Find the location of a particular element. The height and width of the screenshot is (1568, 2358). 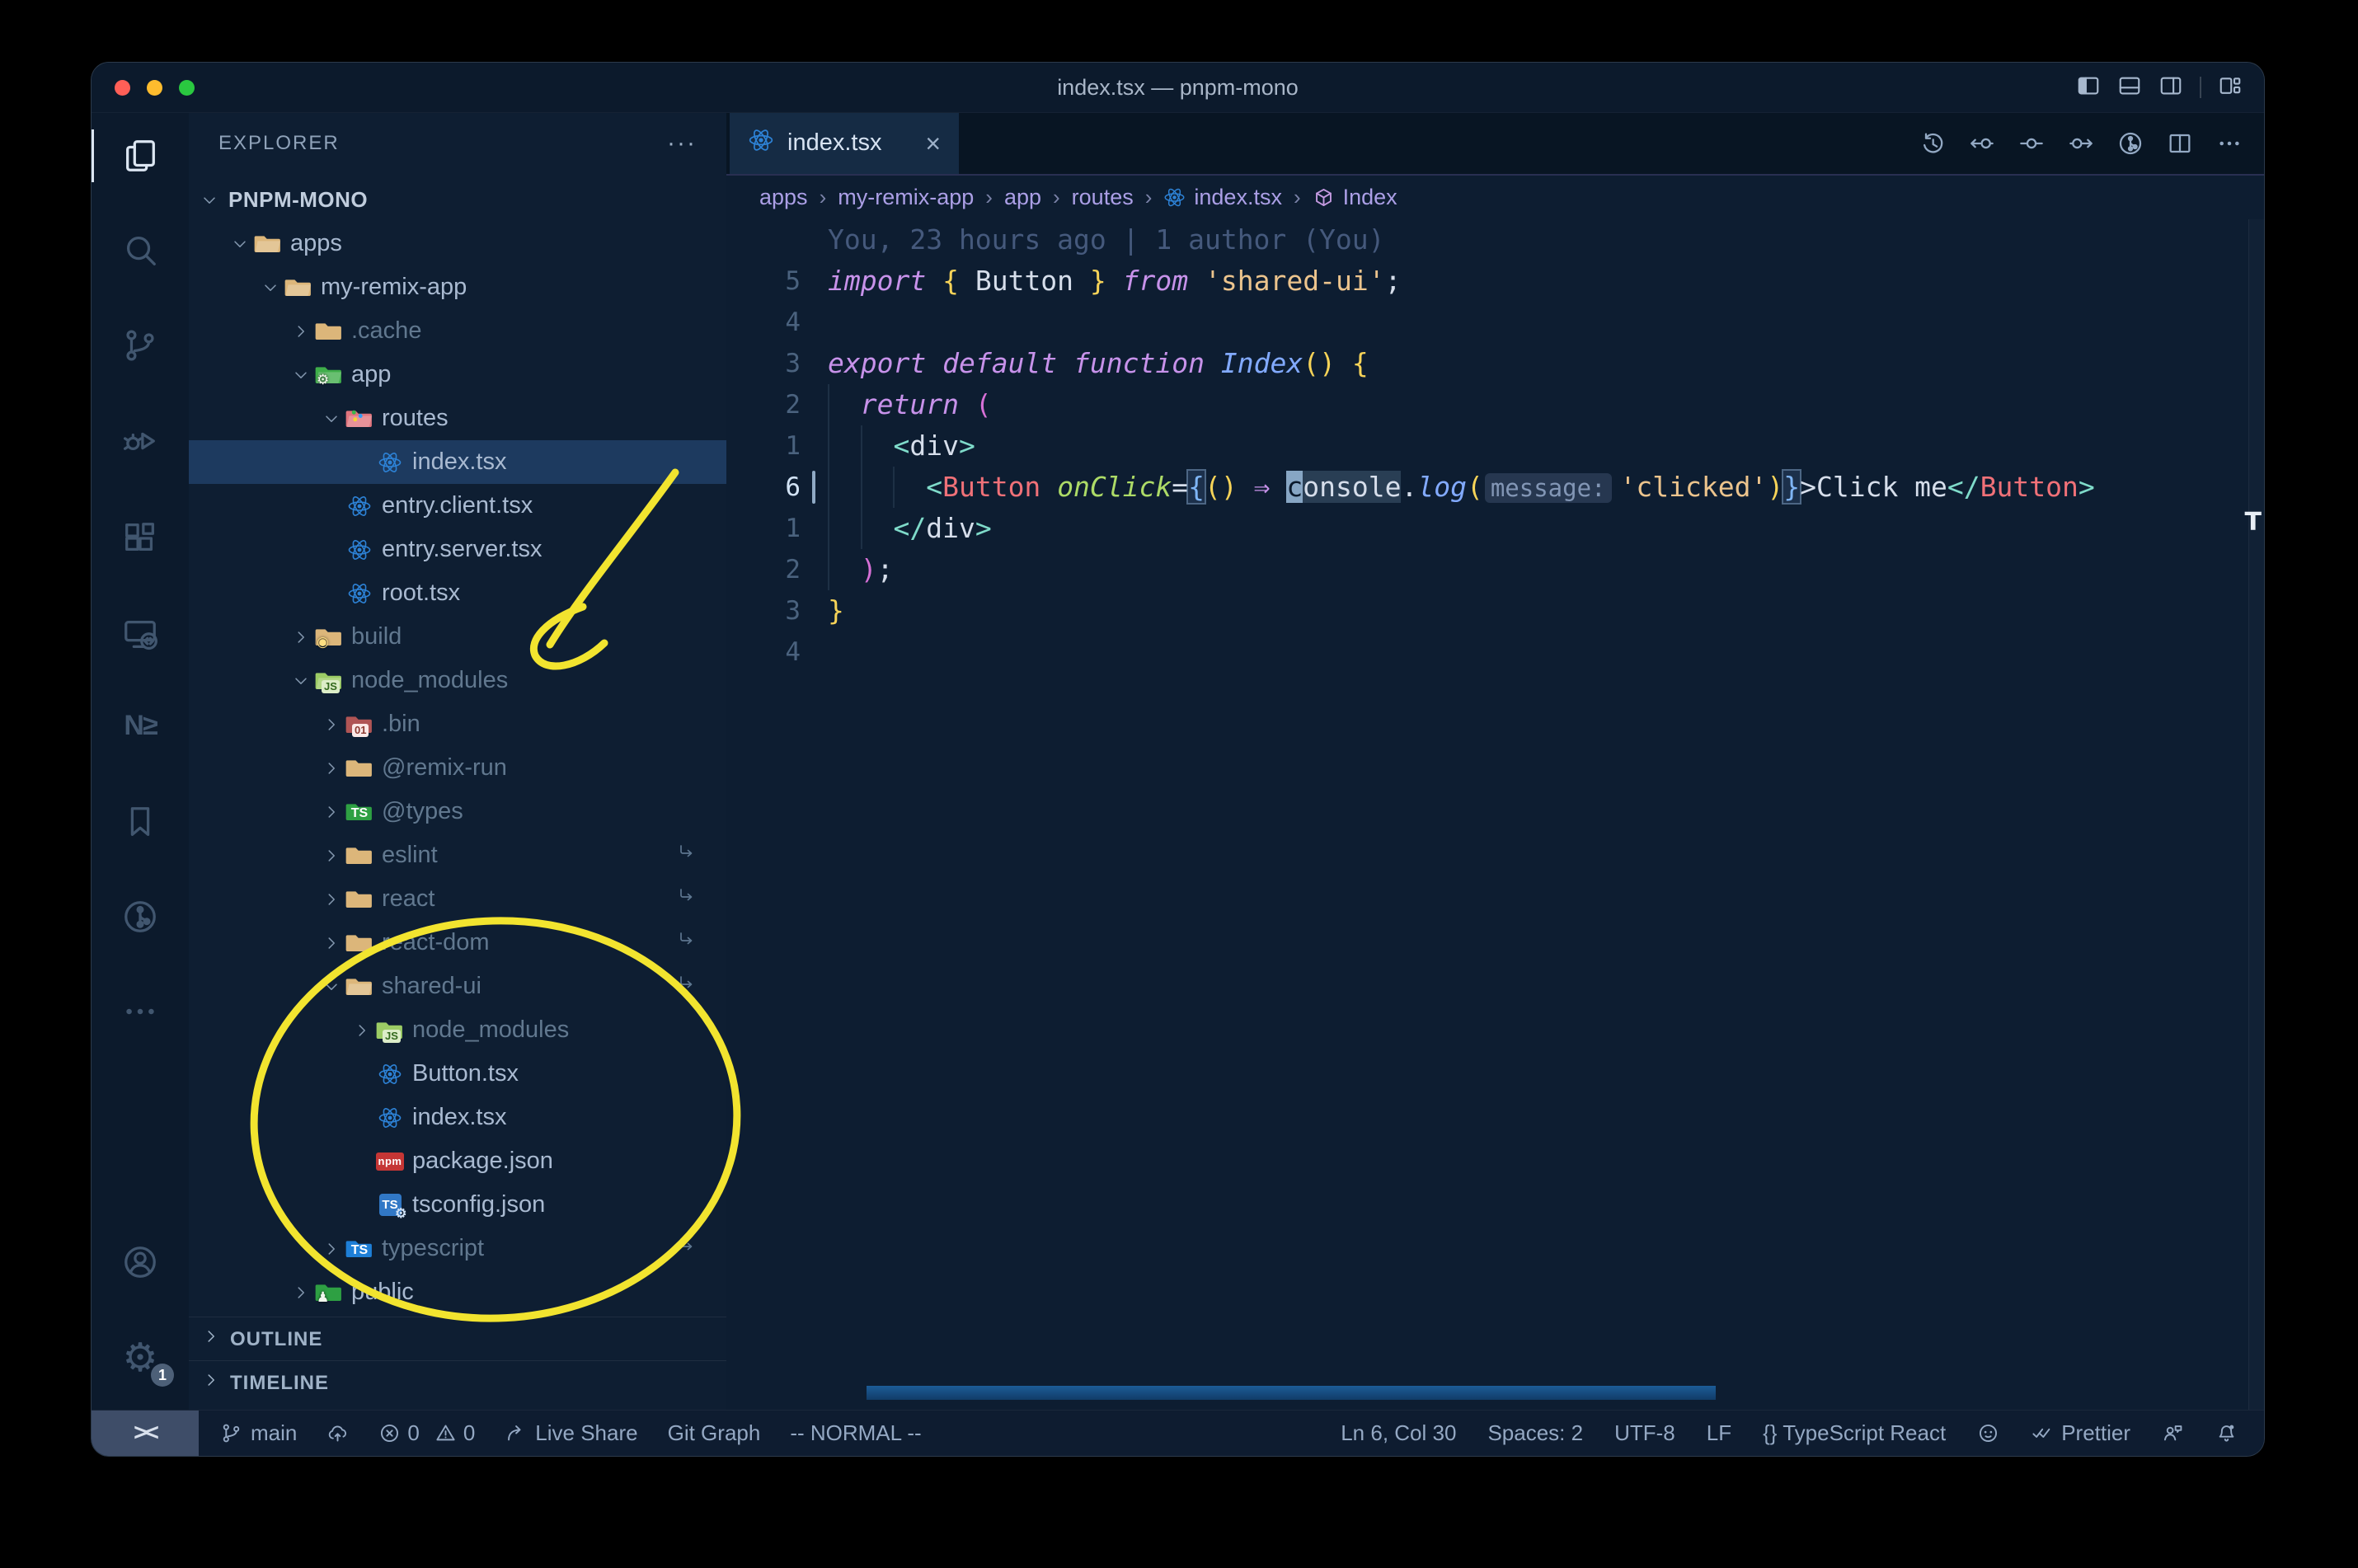

activity-explorer is located at coordinates (141, 156).